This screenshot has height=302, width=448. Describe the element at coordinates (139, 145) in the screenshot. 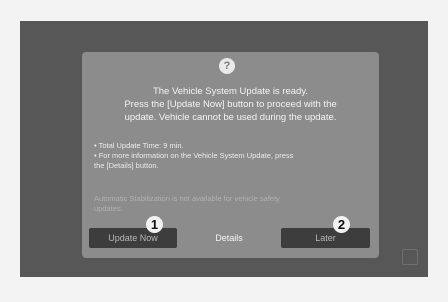

I see `bullet-item: • Total Update Time: 9 min.` at that location.